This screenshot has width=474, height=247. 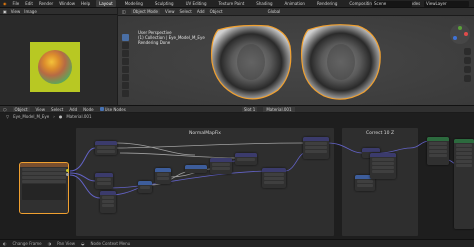 What do you see at coordinates (5, 243) in the screenshot?
I see `mouse-left-icon: ◐` at bounding box center [5, 243].